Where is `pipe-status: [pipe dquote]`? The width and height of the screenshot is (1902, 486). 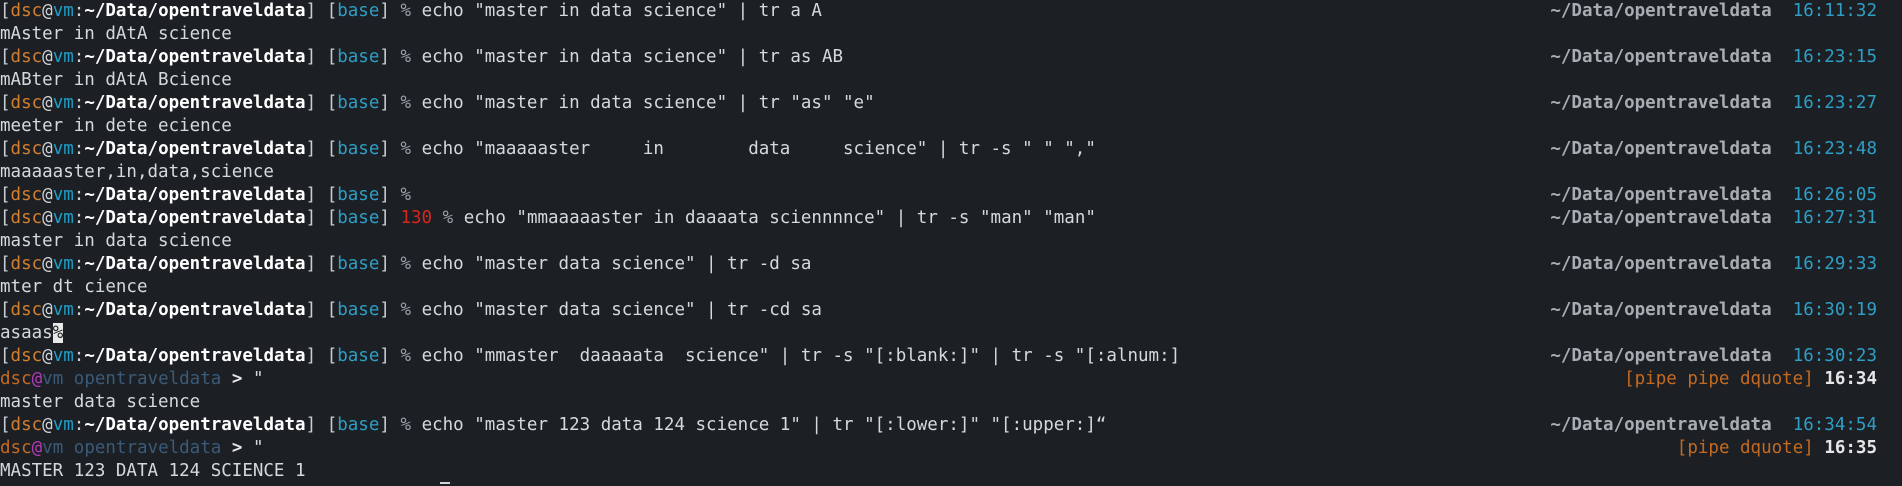 pipe-status: [pipe dquote] is located at coordinates (1745, 448).